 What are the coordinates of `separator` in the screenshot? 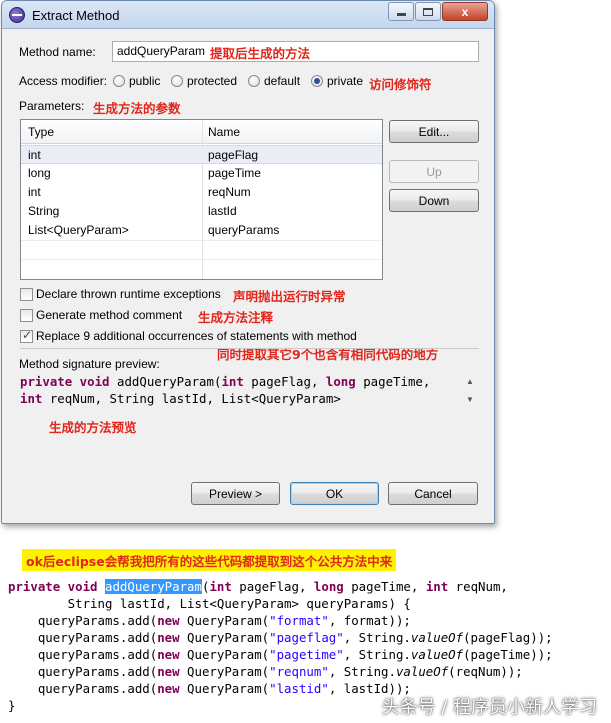 It's located at (249, 348).